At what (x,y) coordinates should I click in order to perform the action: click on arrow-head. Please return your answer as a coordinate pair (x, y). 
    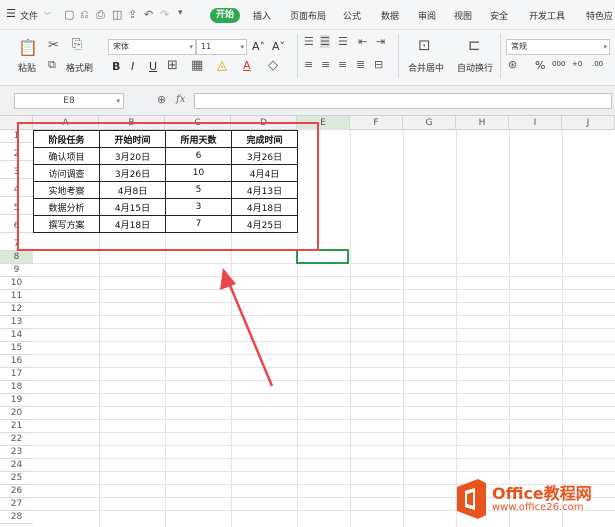
    Looking at the image, I should click on (228, 279).